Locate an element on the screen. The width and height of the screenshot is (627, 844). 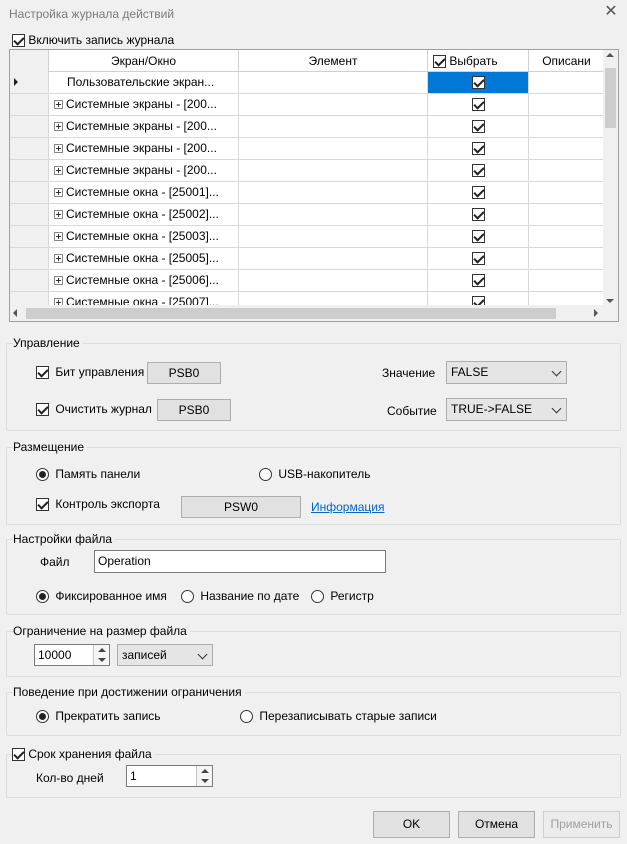
size-limit-stepper: 10000 is located at coordinates (72, 655).